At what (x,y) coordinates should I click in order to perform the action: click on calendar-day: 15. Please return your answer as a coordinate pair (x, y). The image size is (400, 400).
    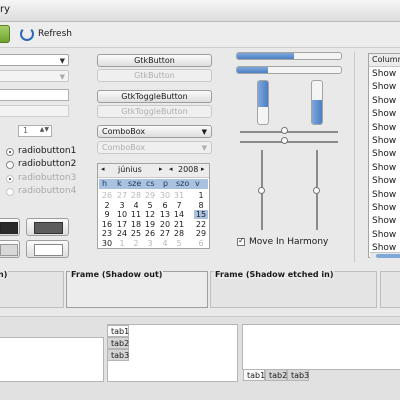
    Looking at the image, I should click on (201, 214).